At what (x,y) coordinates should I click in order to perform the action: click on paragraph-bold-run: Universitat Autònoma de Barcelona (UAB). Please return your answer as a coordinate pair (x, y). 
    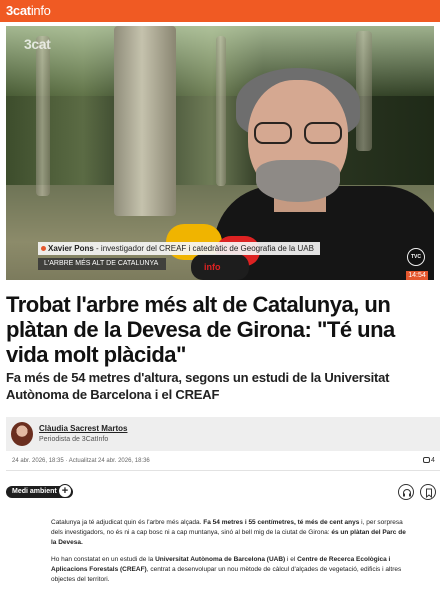
    Looking at the image, I should click on (220, 559).